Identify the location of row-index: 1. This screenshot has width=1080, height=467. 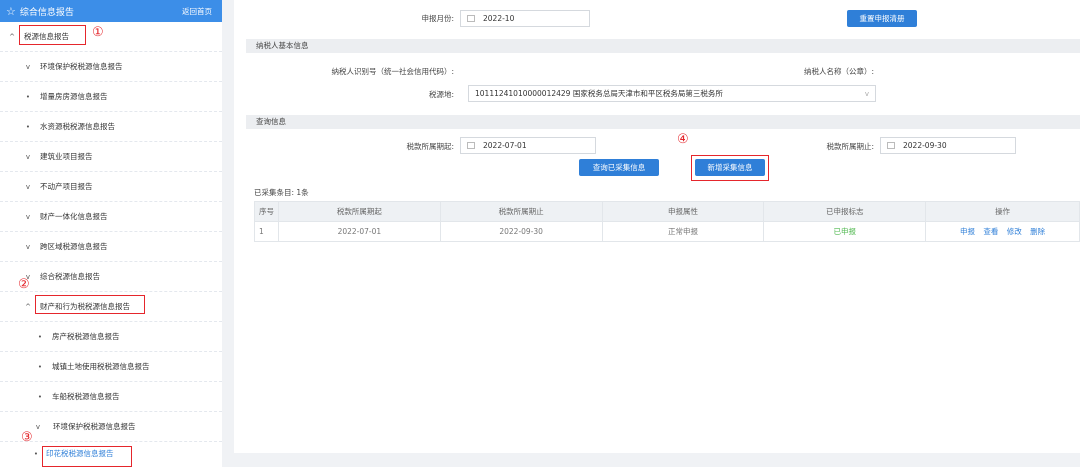
(266, 231).